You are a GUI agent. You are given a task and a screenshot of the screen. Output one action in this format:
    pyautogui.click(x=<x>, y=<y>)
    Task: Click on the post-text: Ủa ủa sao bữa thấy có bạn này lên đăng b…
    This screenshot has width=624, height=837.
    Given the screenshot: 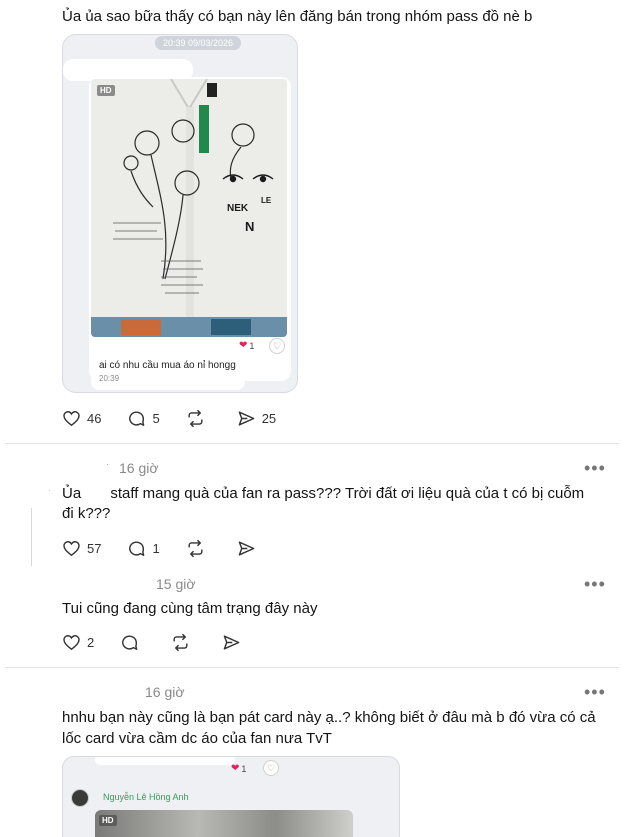 What is the action you would take?
    pyautogui.click(x=297, y=16)
    